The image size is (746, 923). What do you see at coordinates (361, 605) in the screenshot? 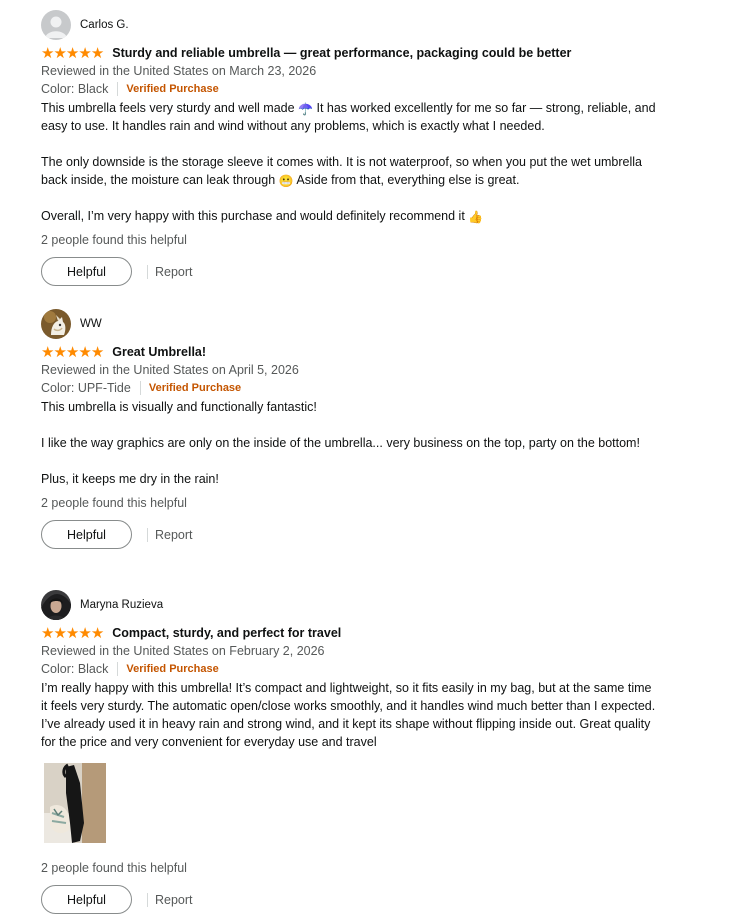
I see `reviewer-profile: Maryna Ruzieva` at bounding box center [361, 605].